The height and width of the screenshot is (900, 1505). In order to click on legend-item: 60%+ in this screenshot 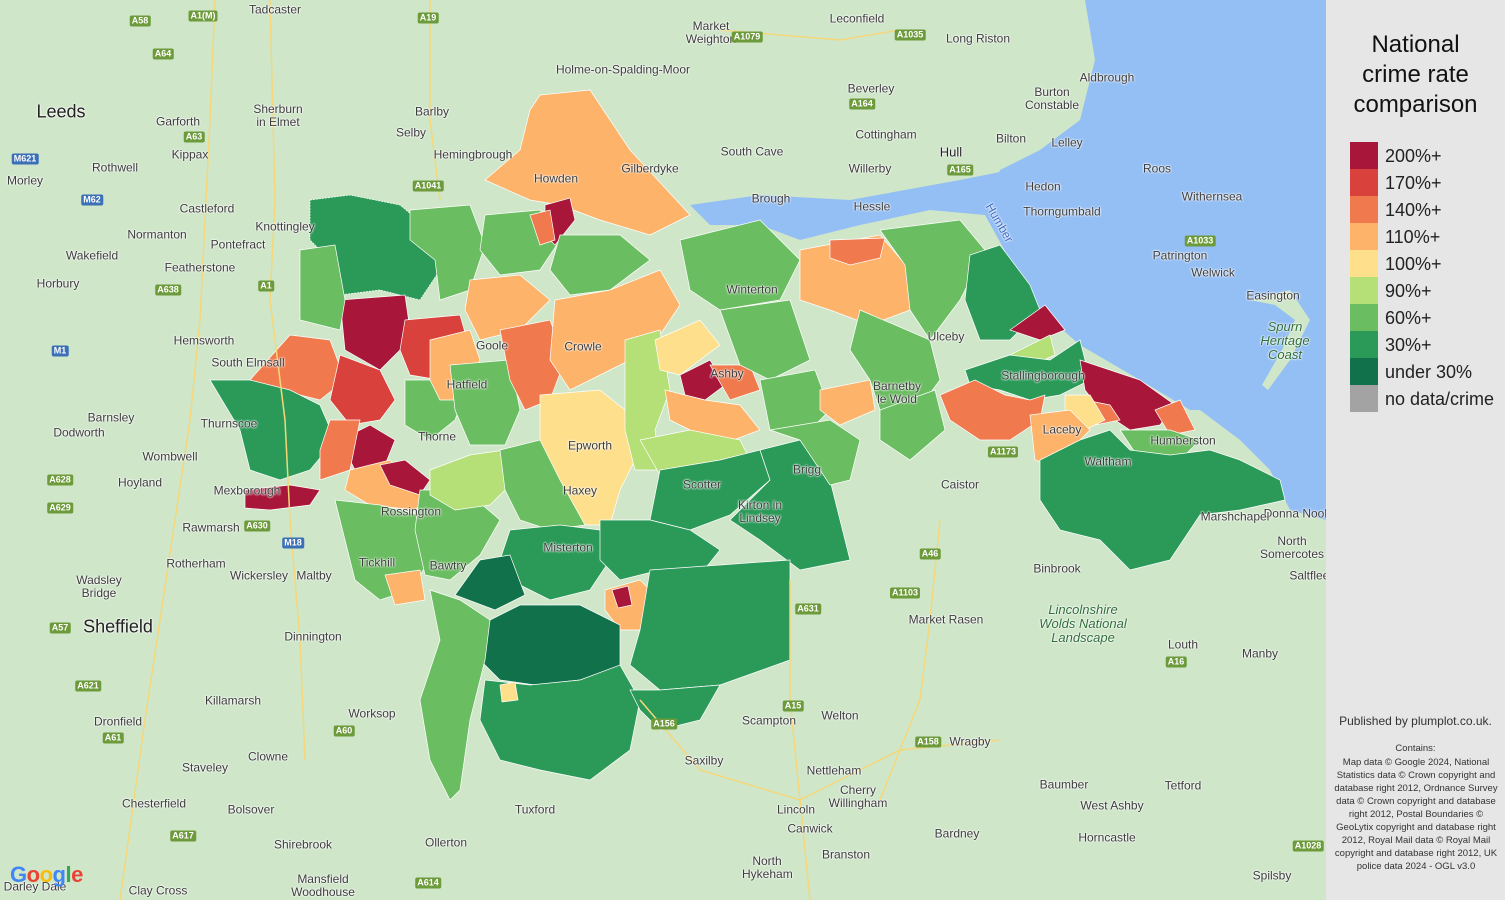, I will do `click(1427, 317)`.